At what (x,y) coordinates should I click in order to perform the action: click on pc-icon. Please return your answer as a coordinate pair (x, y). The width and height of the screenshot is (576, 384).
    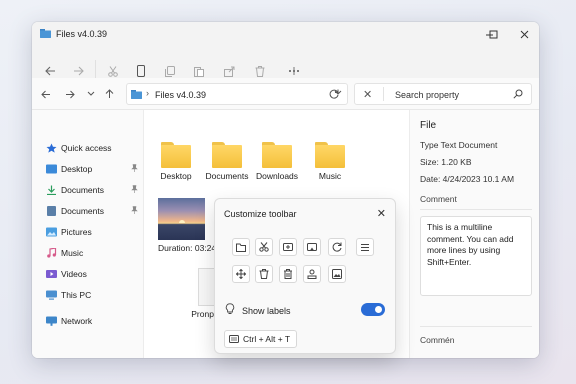
    Looking at the image, I should click on (51, 295).